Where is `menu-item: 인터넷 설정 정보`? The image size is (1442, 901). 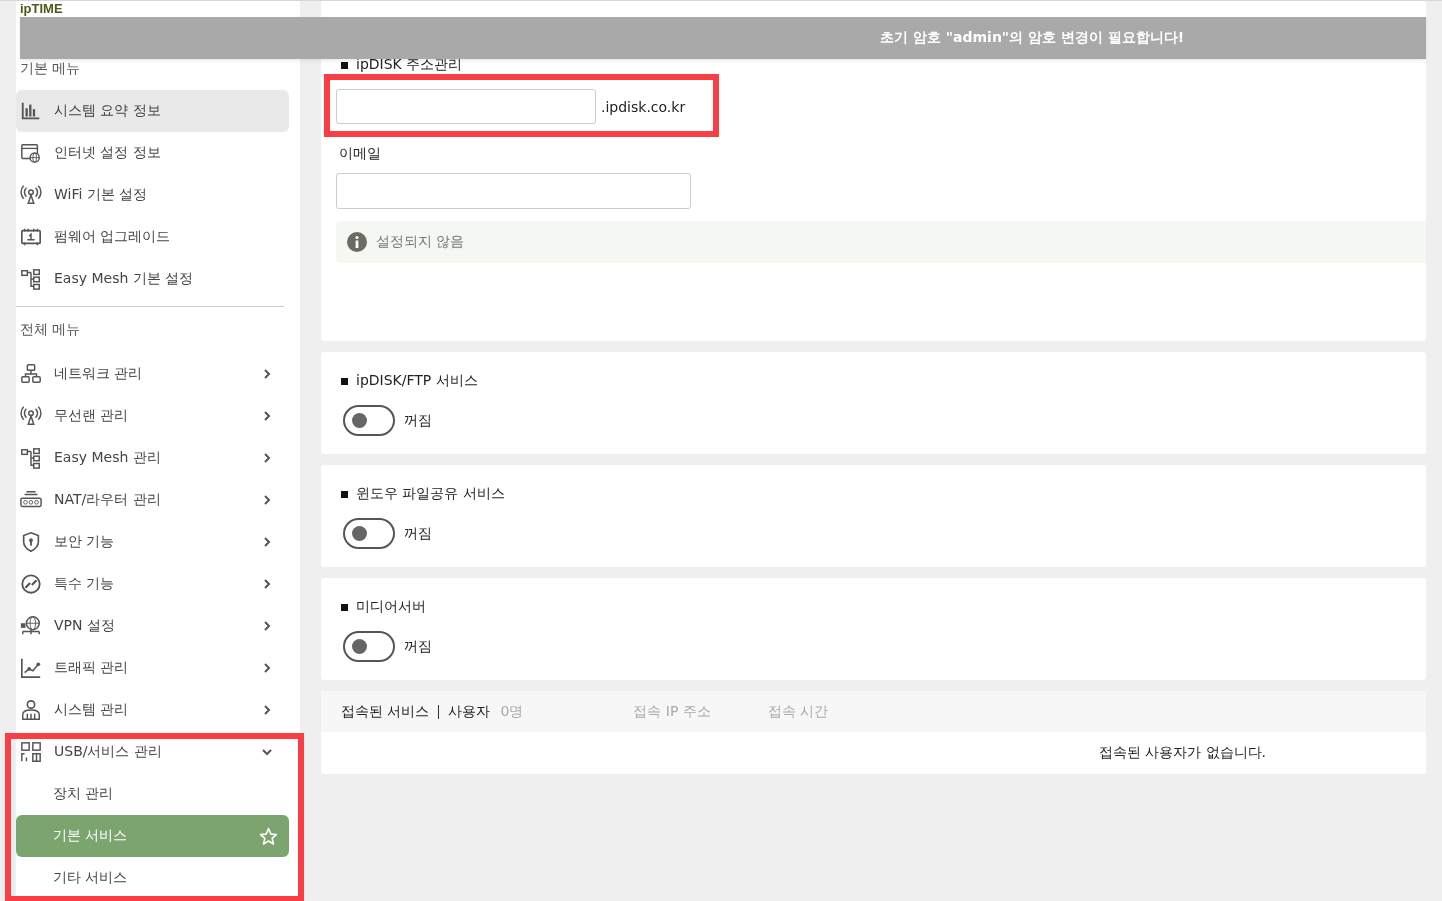
menu-item: 인터넷 설정 정보 is located at coordinates (152, 153).